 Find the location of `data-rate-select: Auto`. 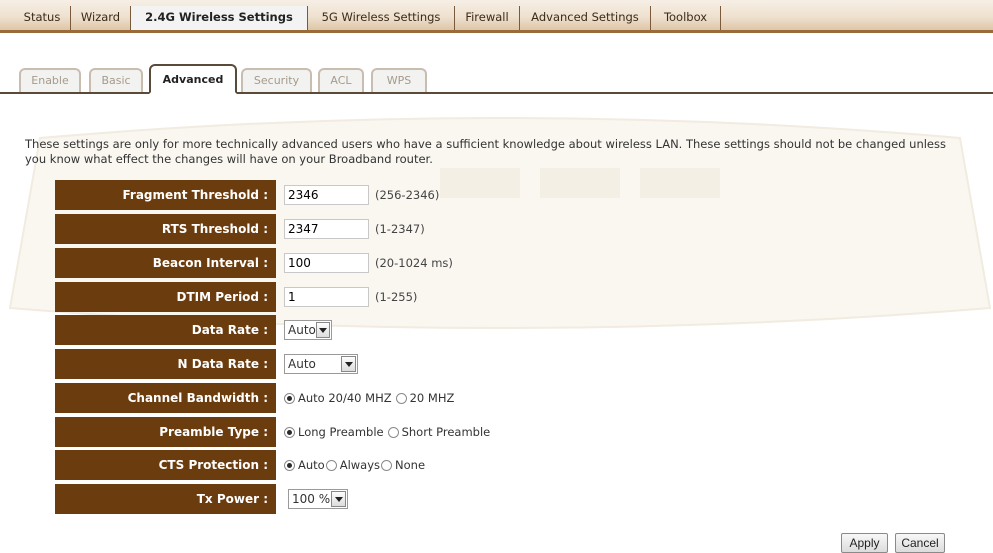

data-rate-select: Auto is located at coordinates (308, 330).